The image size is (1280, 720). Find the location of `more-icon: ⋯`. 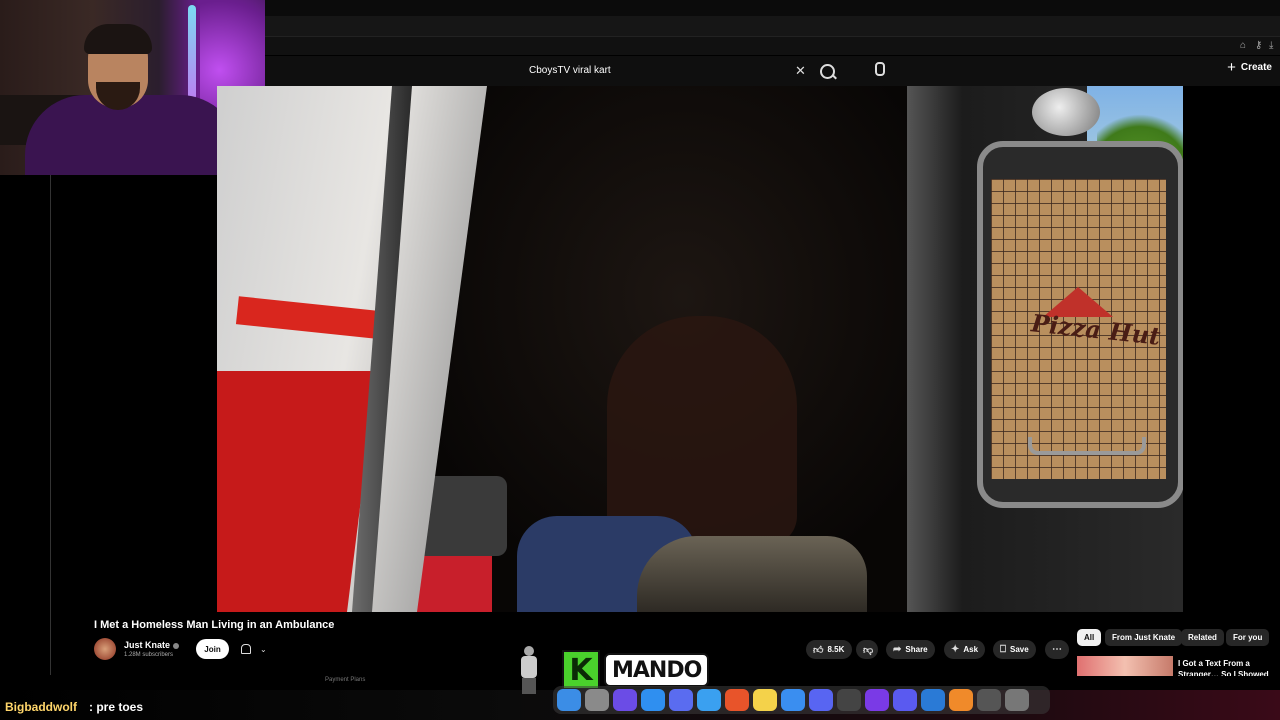

more-icon: ⋯ is located at coordinates (1057, 649).